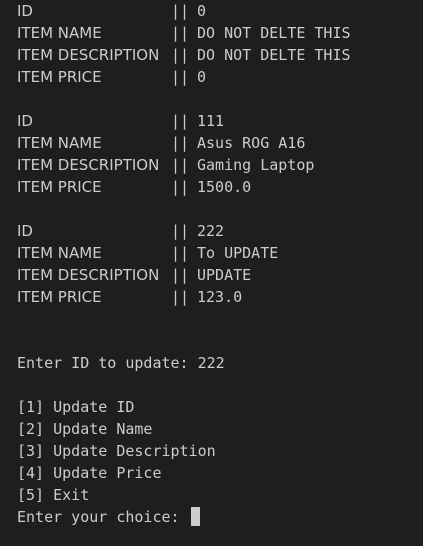 The width and height of the screenshot is (423, 546). I want to click on record-desc-line: ITEM DESCRIPTION || UPDATE, so click(134, 275).